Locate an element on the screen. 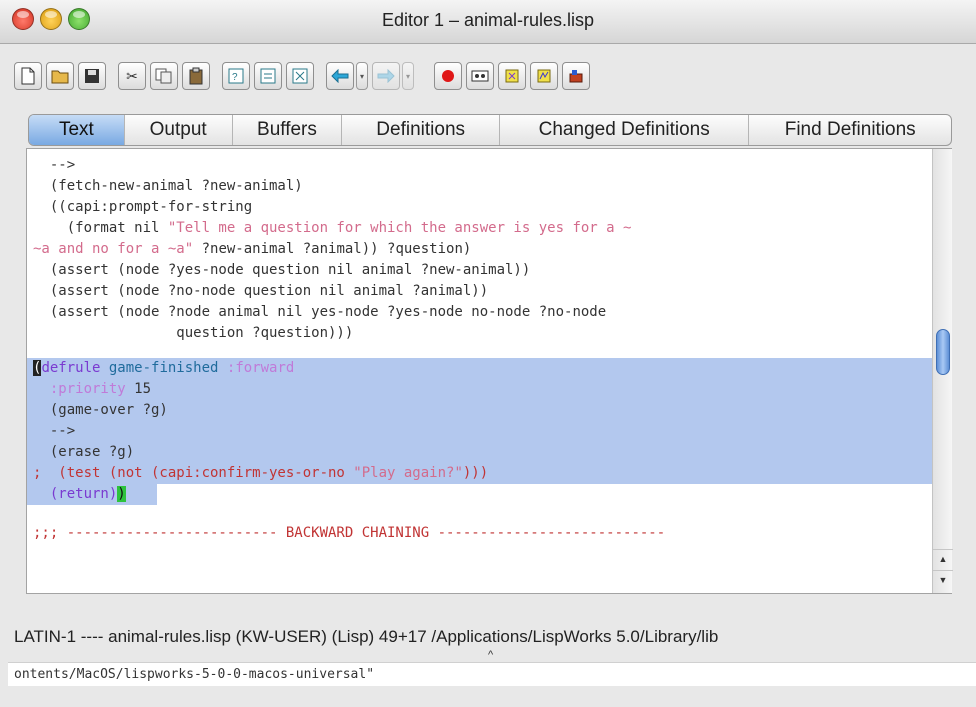 The width and height of the screenshot is (976, 707). tab-definitions: Definitions is located at coordinates (421, 130).